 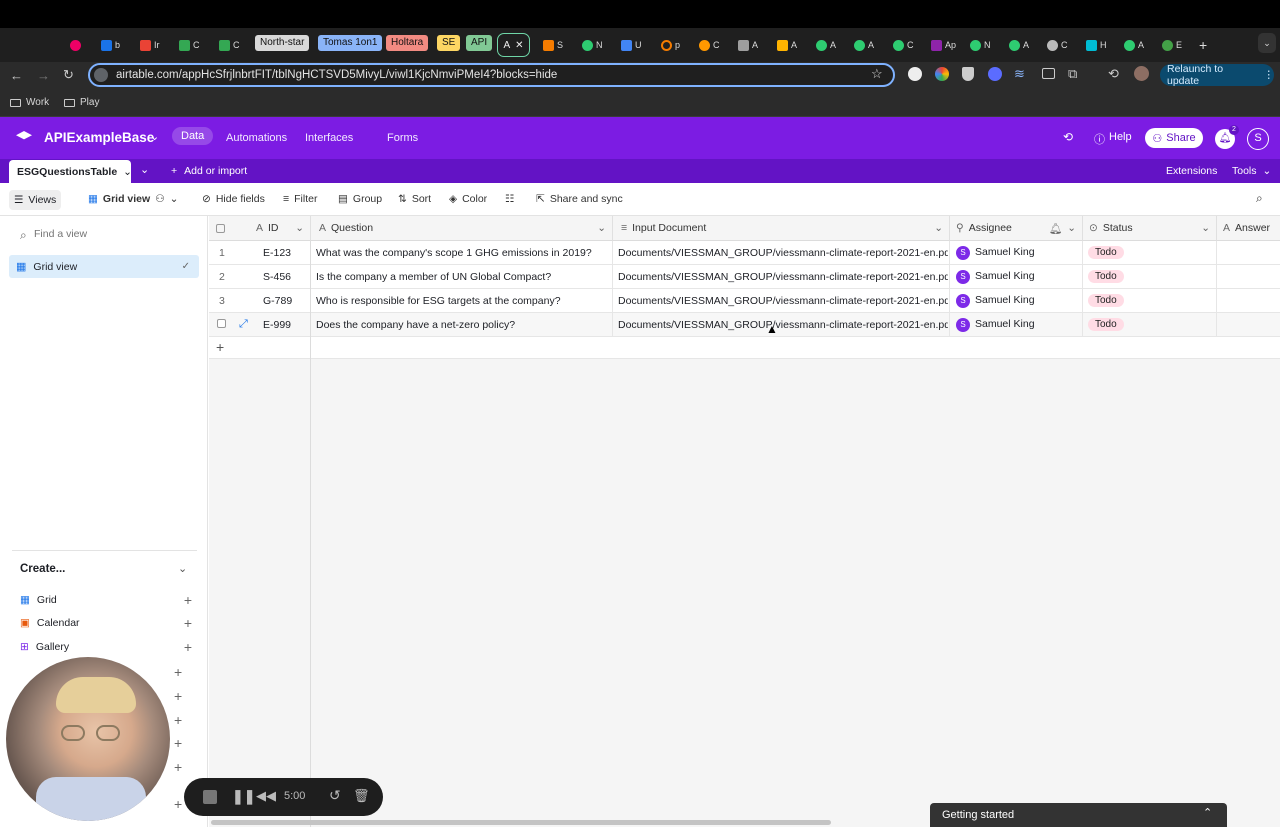 I want to click on share-sync-button: ⇱ Share and sync, so click(x=579, y=199).